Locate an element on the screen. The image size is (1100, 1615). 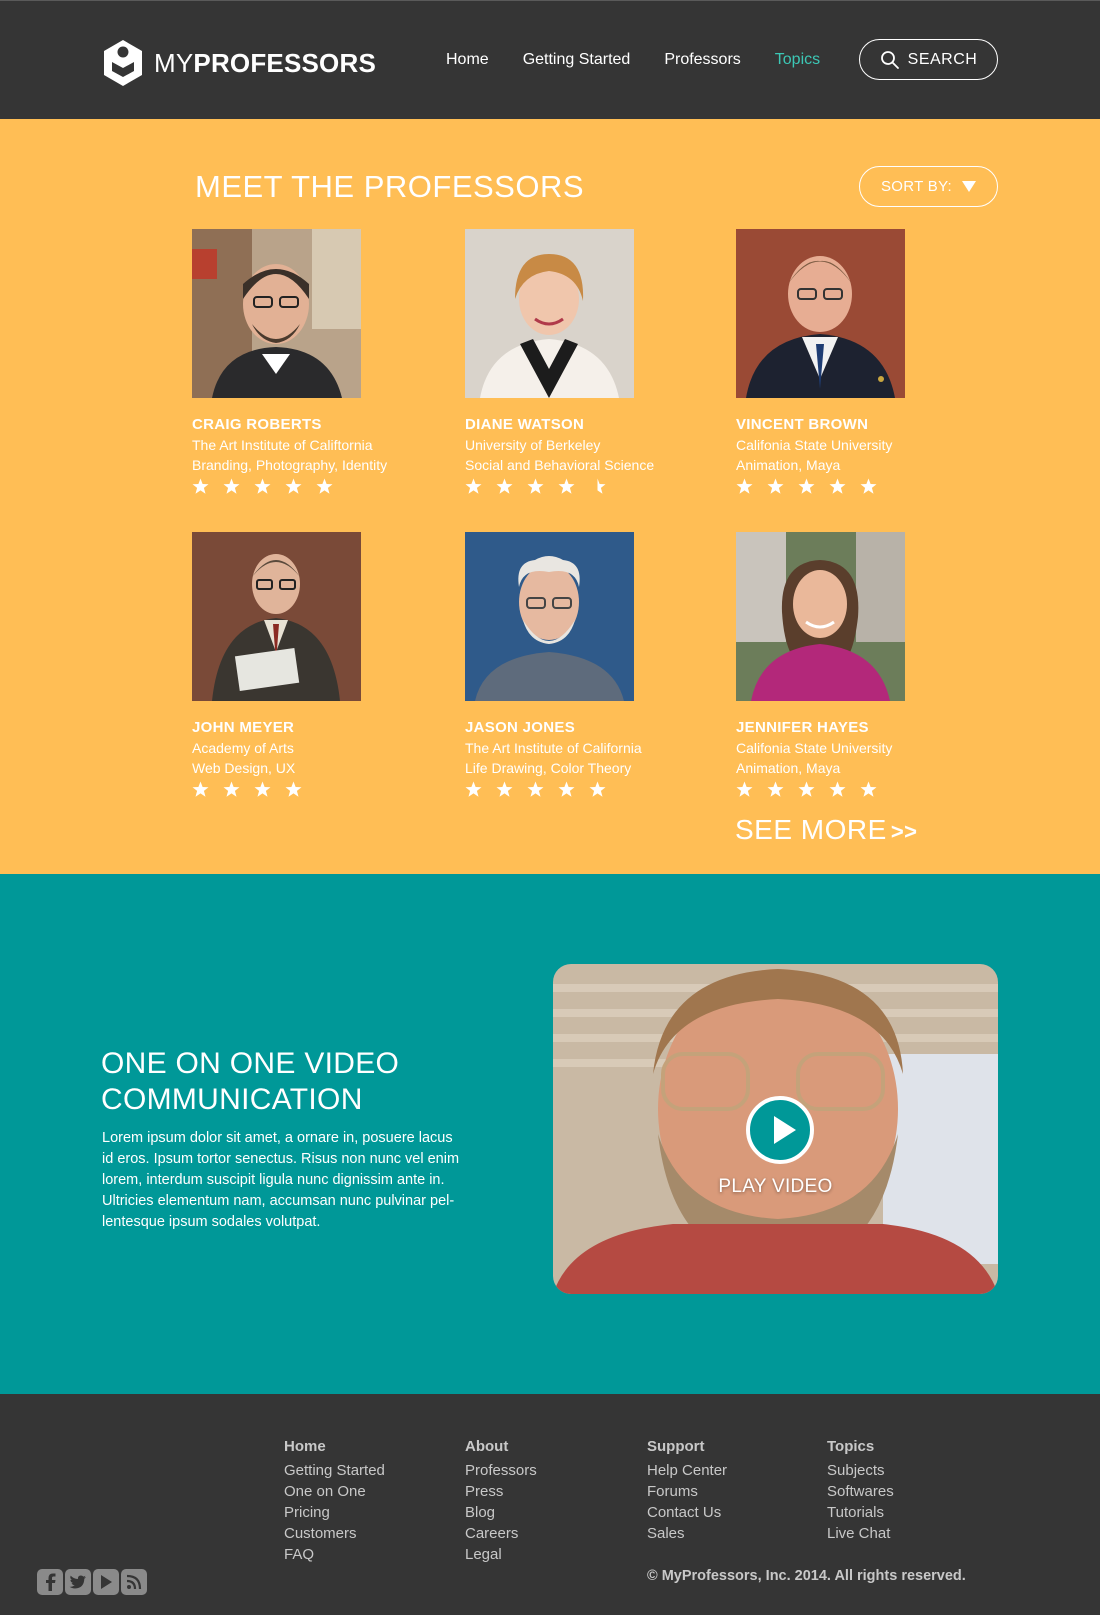
footer-link: Forums is located at coordinates (727, 1491).